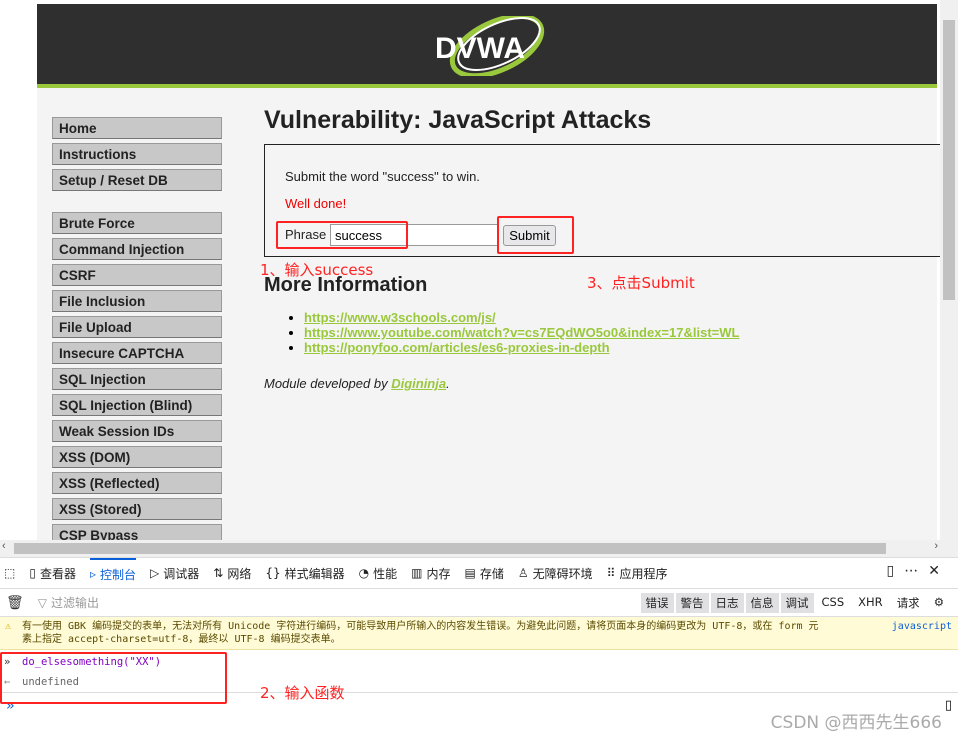 The width and height of the screenshot is (958, 736). What do you see at coordinates (137, 301) in the screenshot?
I see `menu-file-inclusion: File Inclusion` at bounding box center [137, 301].